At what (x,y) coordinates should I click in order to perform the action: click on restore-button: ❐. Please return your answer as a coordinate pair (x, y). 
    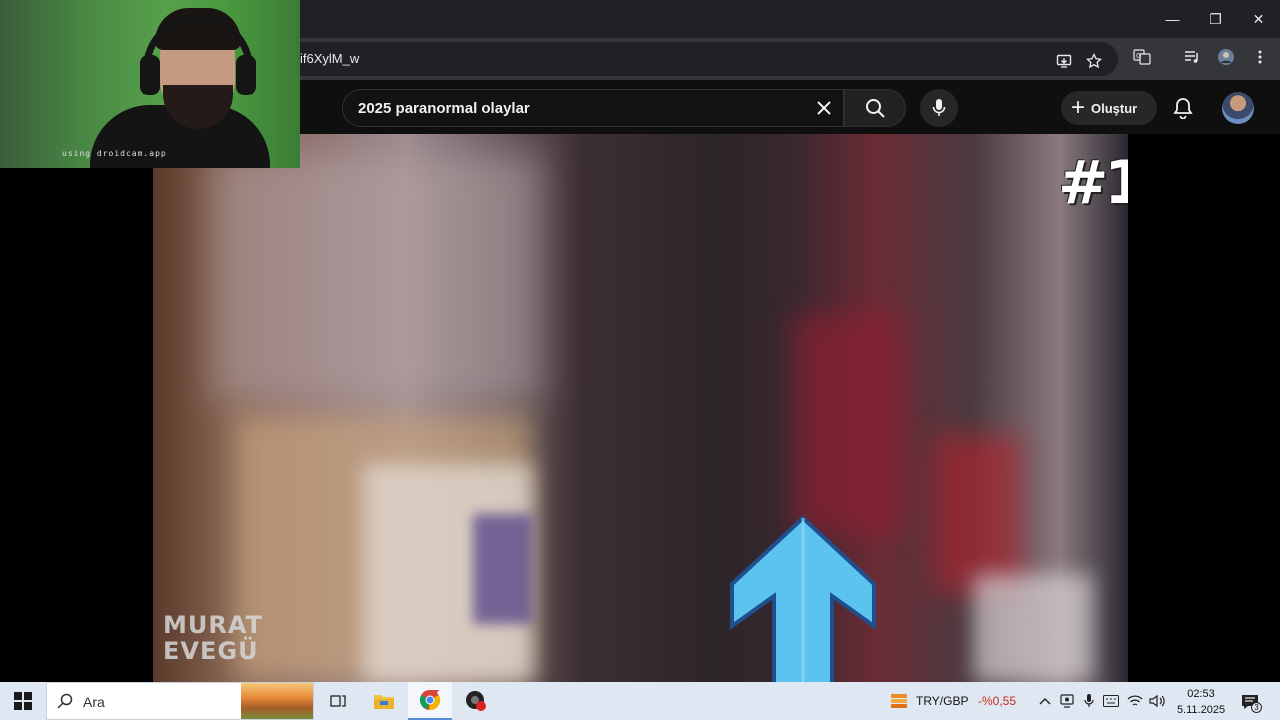
    Looking at the image, I should click on (1215, 19).